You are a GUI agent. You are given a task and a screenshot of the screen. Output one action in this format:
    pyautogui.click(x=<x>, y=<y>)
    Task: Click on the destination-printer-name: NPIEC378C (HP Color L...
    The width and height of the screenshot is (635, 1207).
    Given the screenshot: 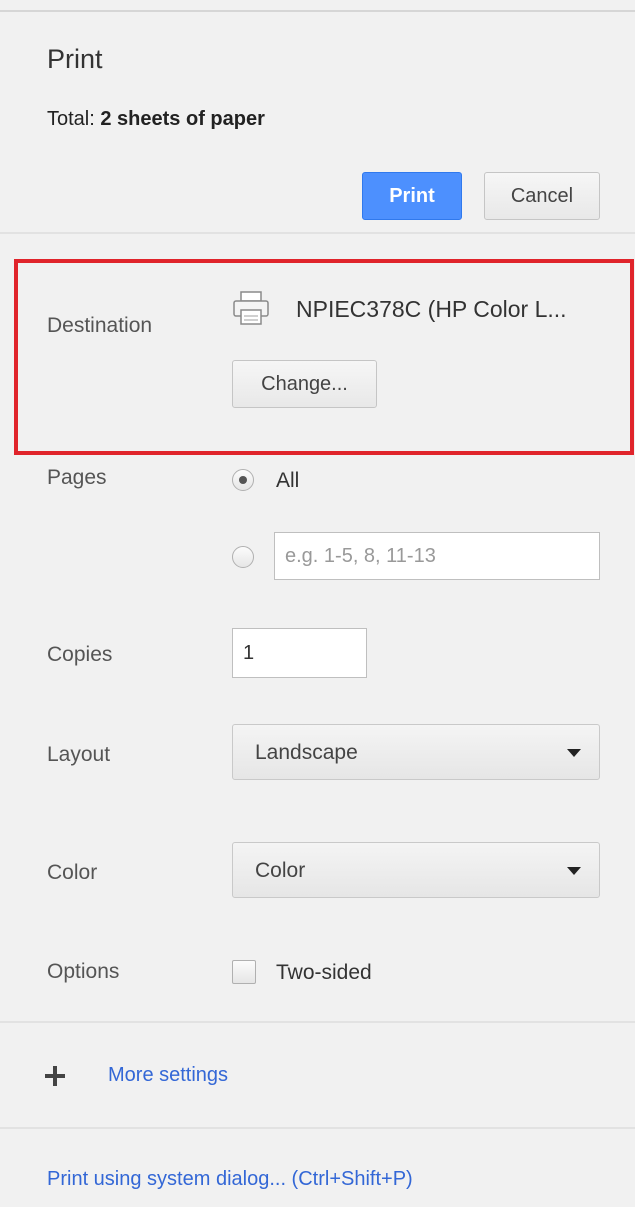 What is the action you would take?
    pyautogui.click(x=431, y=309)
    